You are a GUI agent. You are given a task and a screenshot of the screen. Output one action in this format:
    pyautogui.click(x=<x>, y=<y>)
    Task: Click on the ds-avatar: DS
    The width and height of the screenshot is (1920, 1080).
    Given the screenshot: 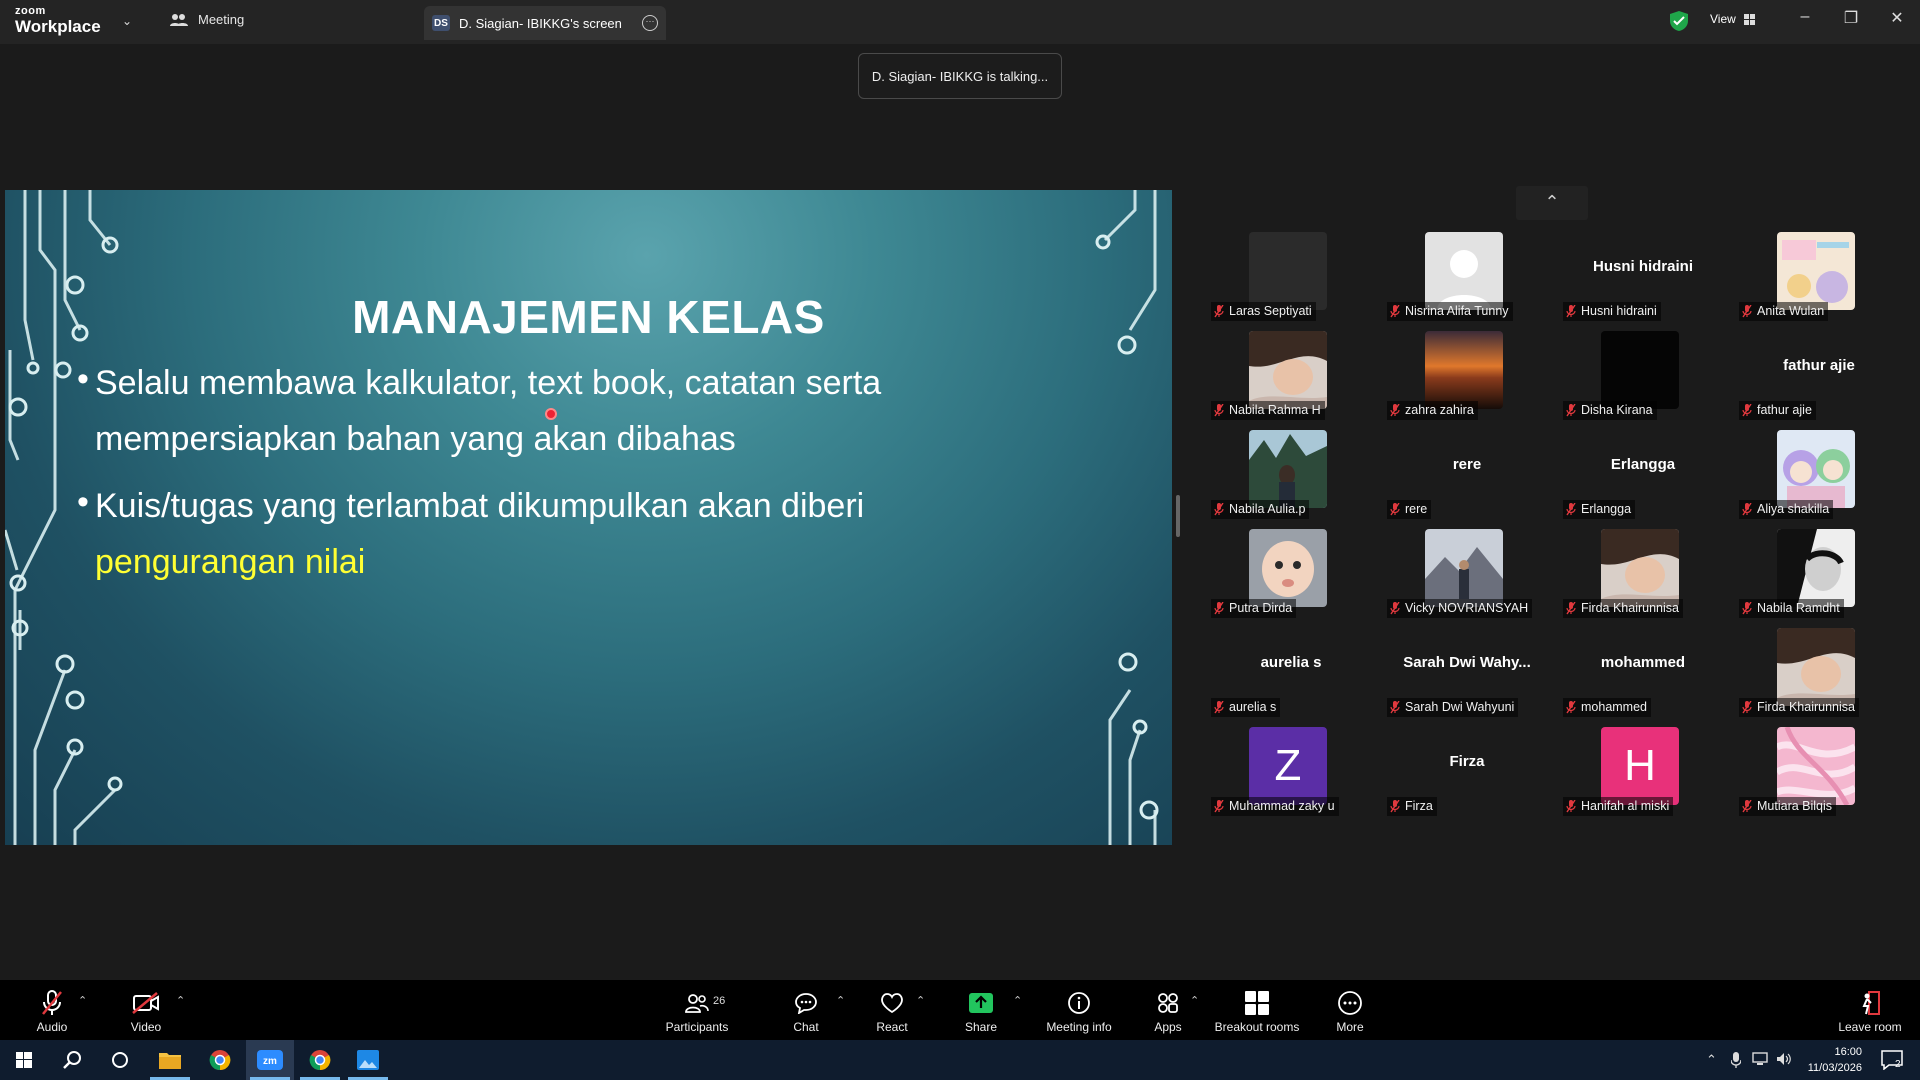 What is the action you would take?
    pyautogui.click(x=441, y=23)
    